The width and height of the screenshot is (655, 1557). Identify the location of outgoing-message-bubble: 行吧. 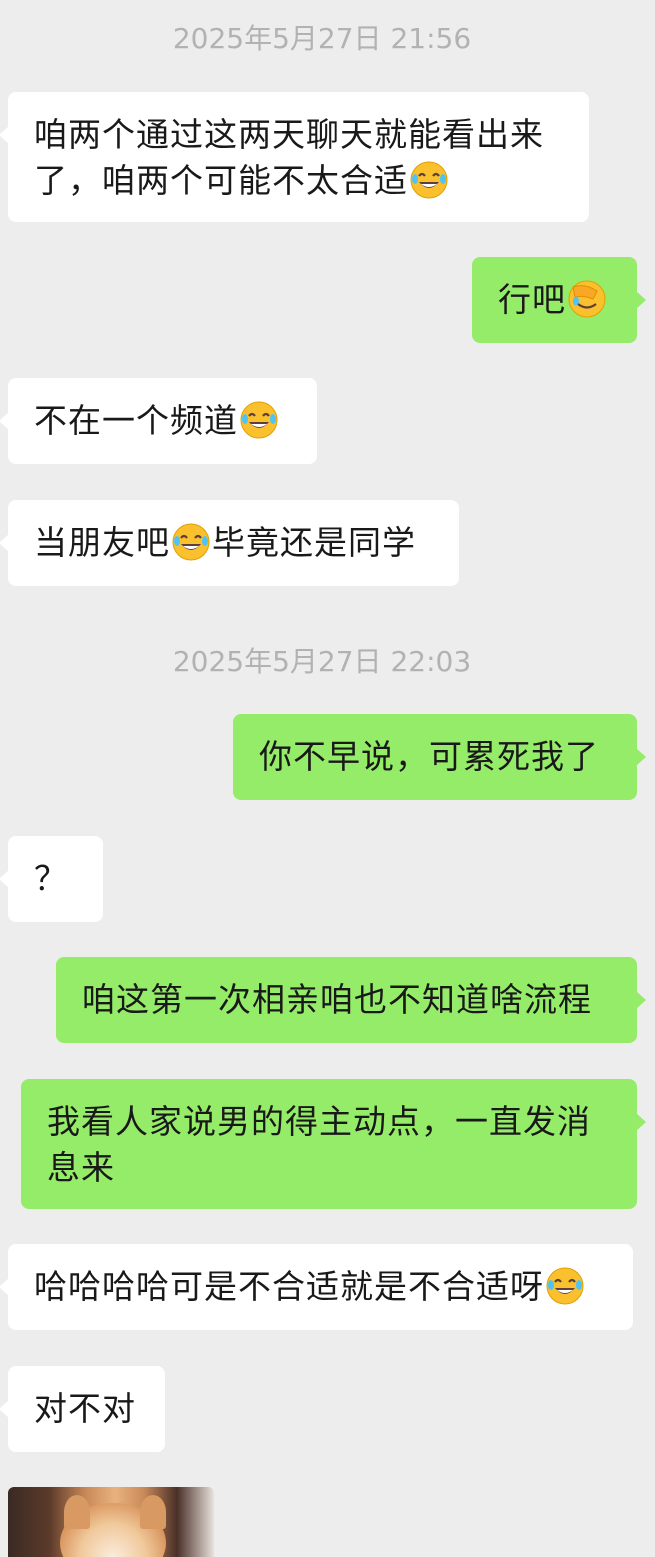
(559, 300).